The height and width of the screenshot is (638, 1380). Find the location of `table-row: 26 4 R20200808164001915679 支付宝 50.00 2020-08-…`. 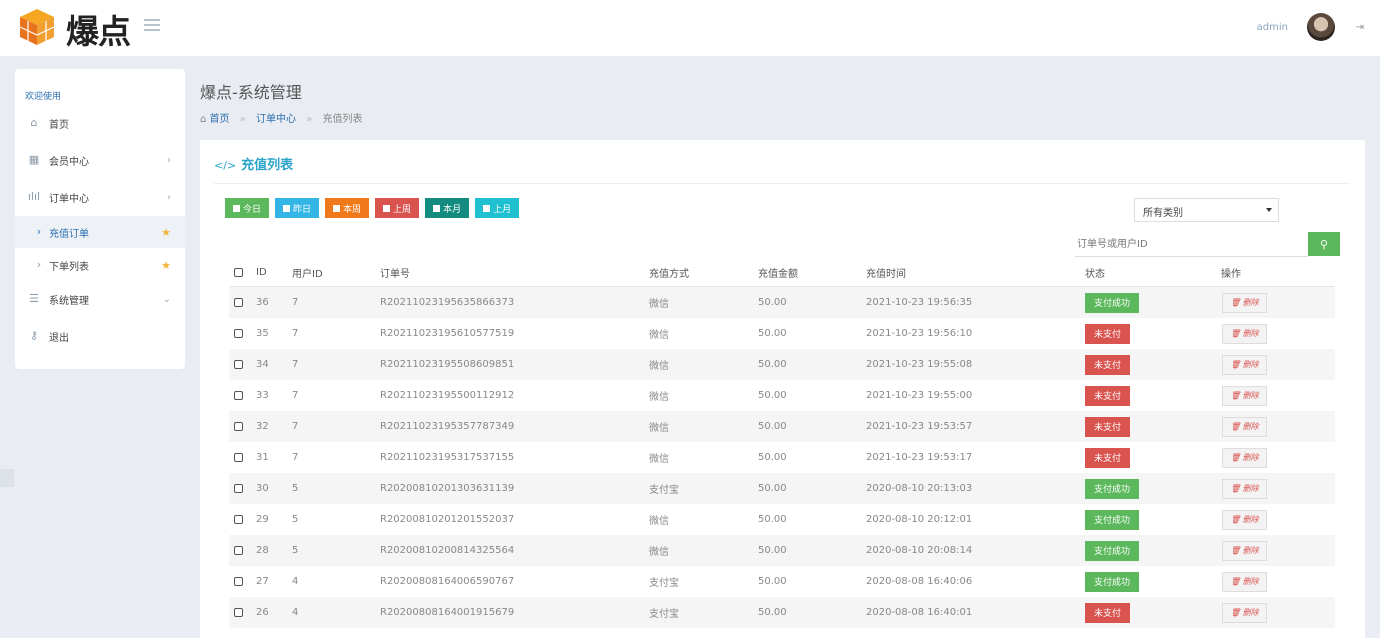

table-row: 26 4 R20200808164001915679 支付宝 50.00 2020-08-… is located at coordinates (782, 612).